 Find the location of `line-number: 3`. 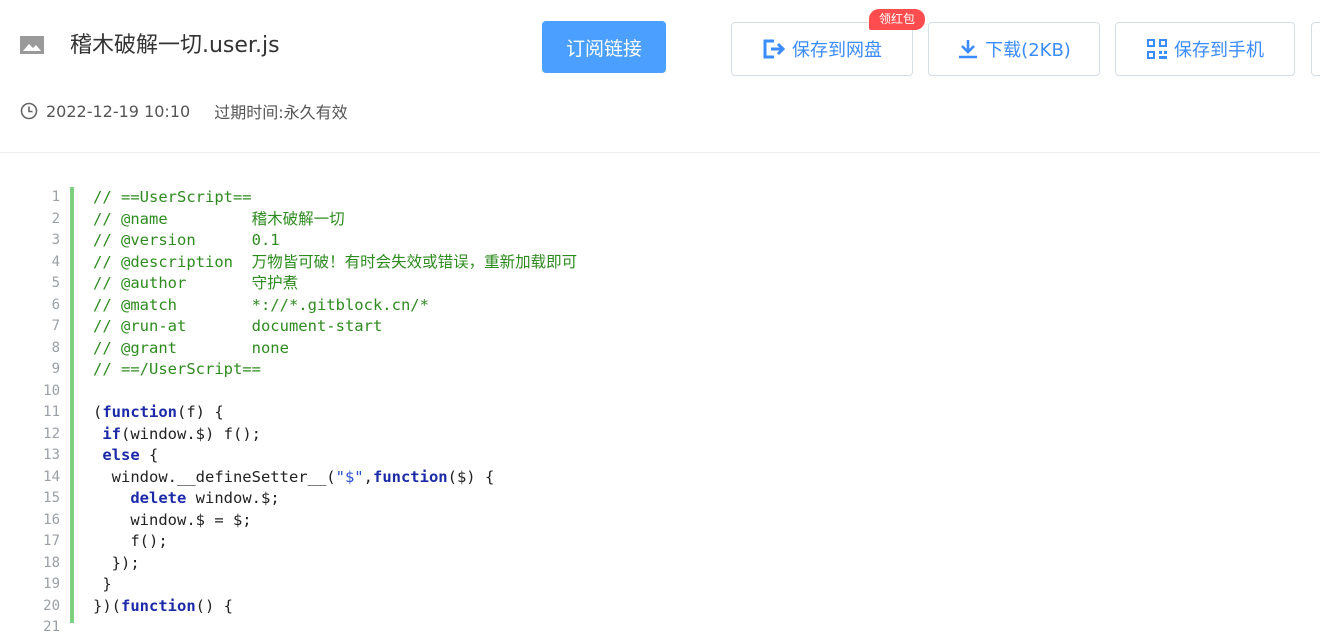

line-number: 3 is located at coordinates (55, 240).